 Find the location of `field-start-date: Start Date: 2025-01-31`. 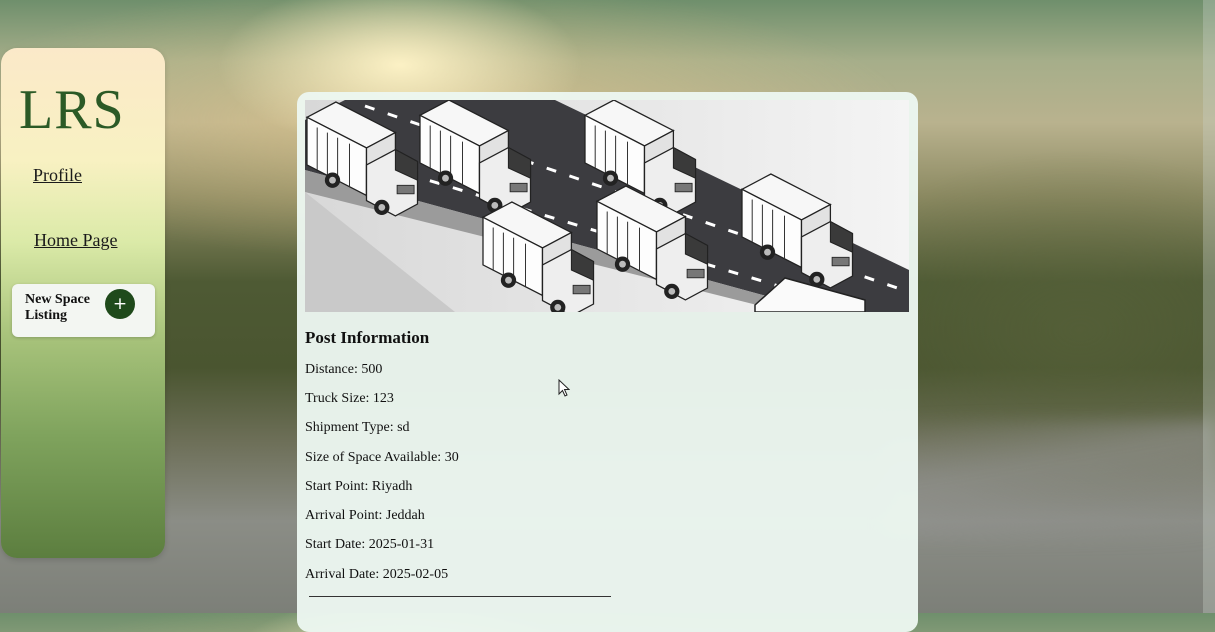

field-start-date: Start Date: 2025-01-31 is located at coordinates (370, 544).